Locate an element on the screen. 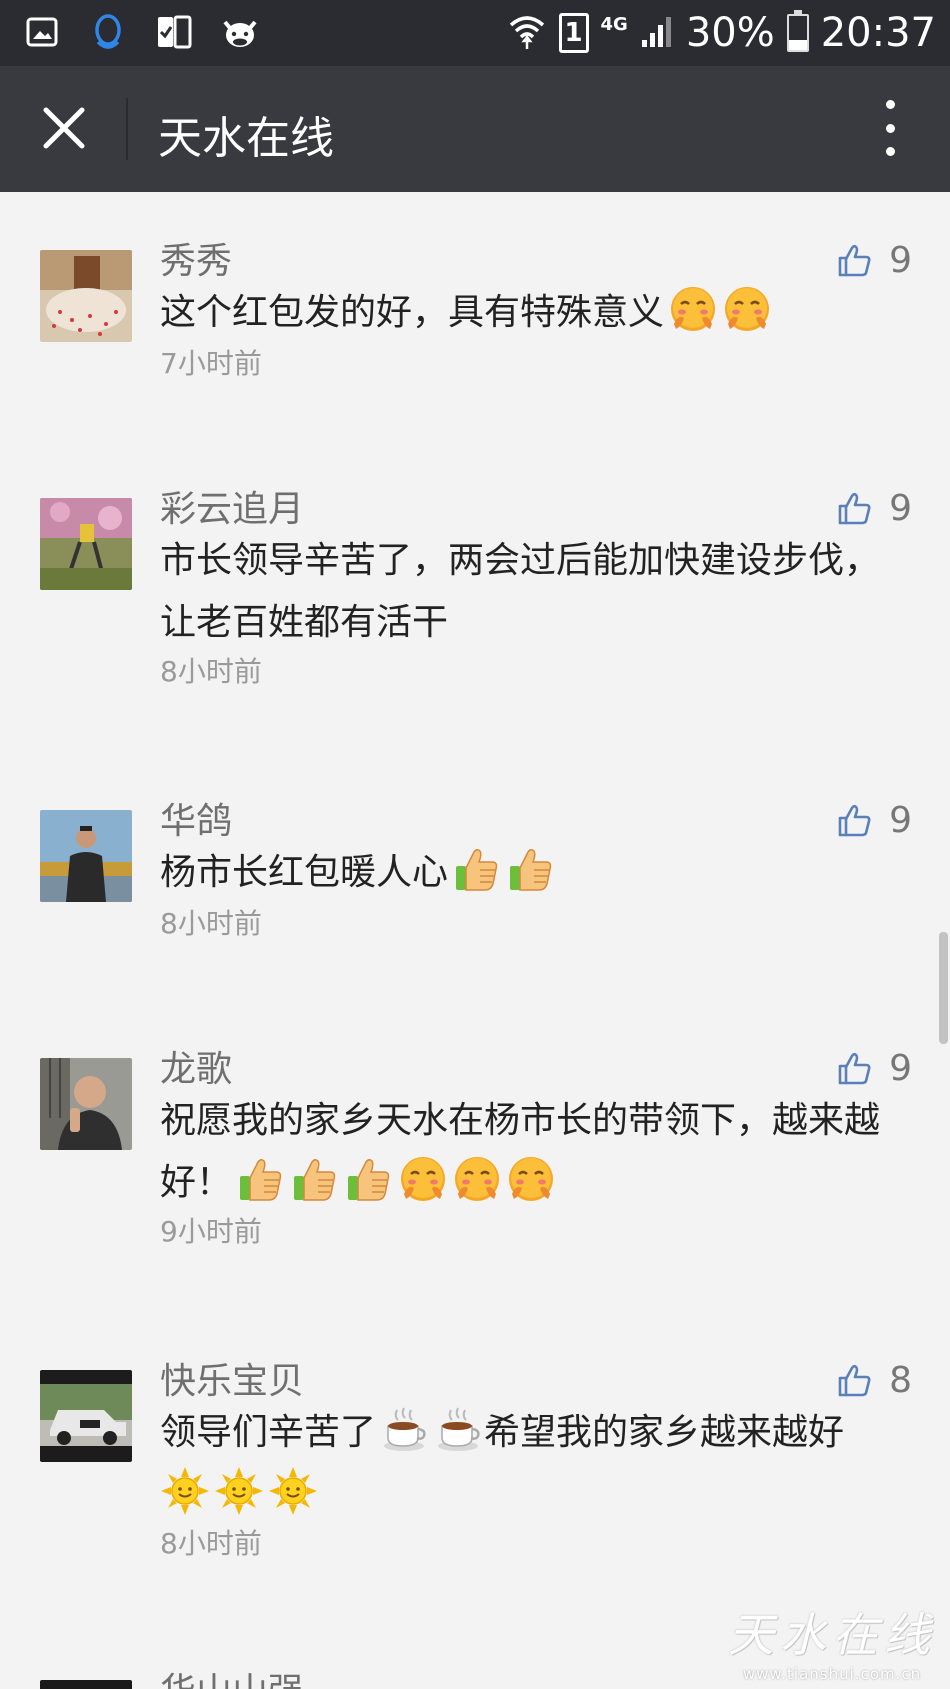 Image resolution: width=950 pixels, height=1689 pixels. sim-toolkit-icon is located at coordinates (174, 32).